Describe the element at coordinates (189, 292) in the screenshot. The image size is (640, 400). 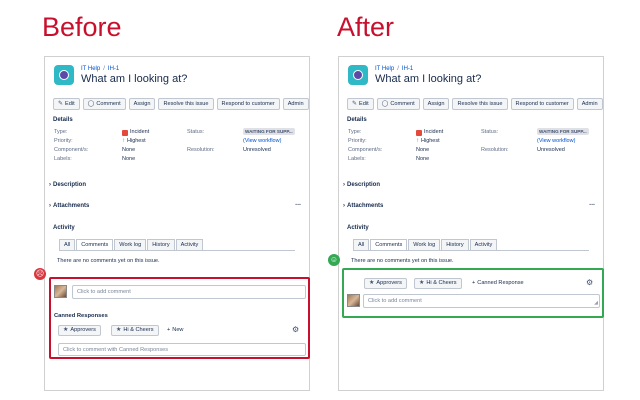
I see `comment-input: Click to add comment` at that location.